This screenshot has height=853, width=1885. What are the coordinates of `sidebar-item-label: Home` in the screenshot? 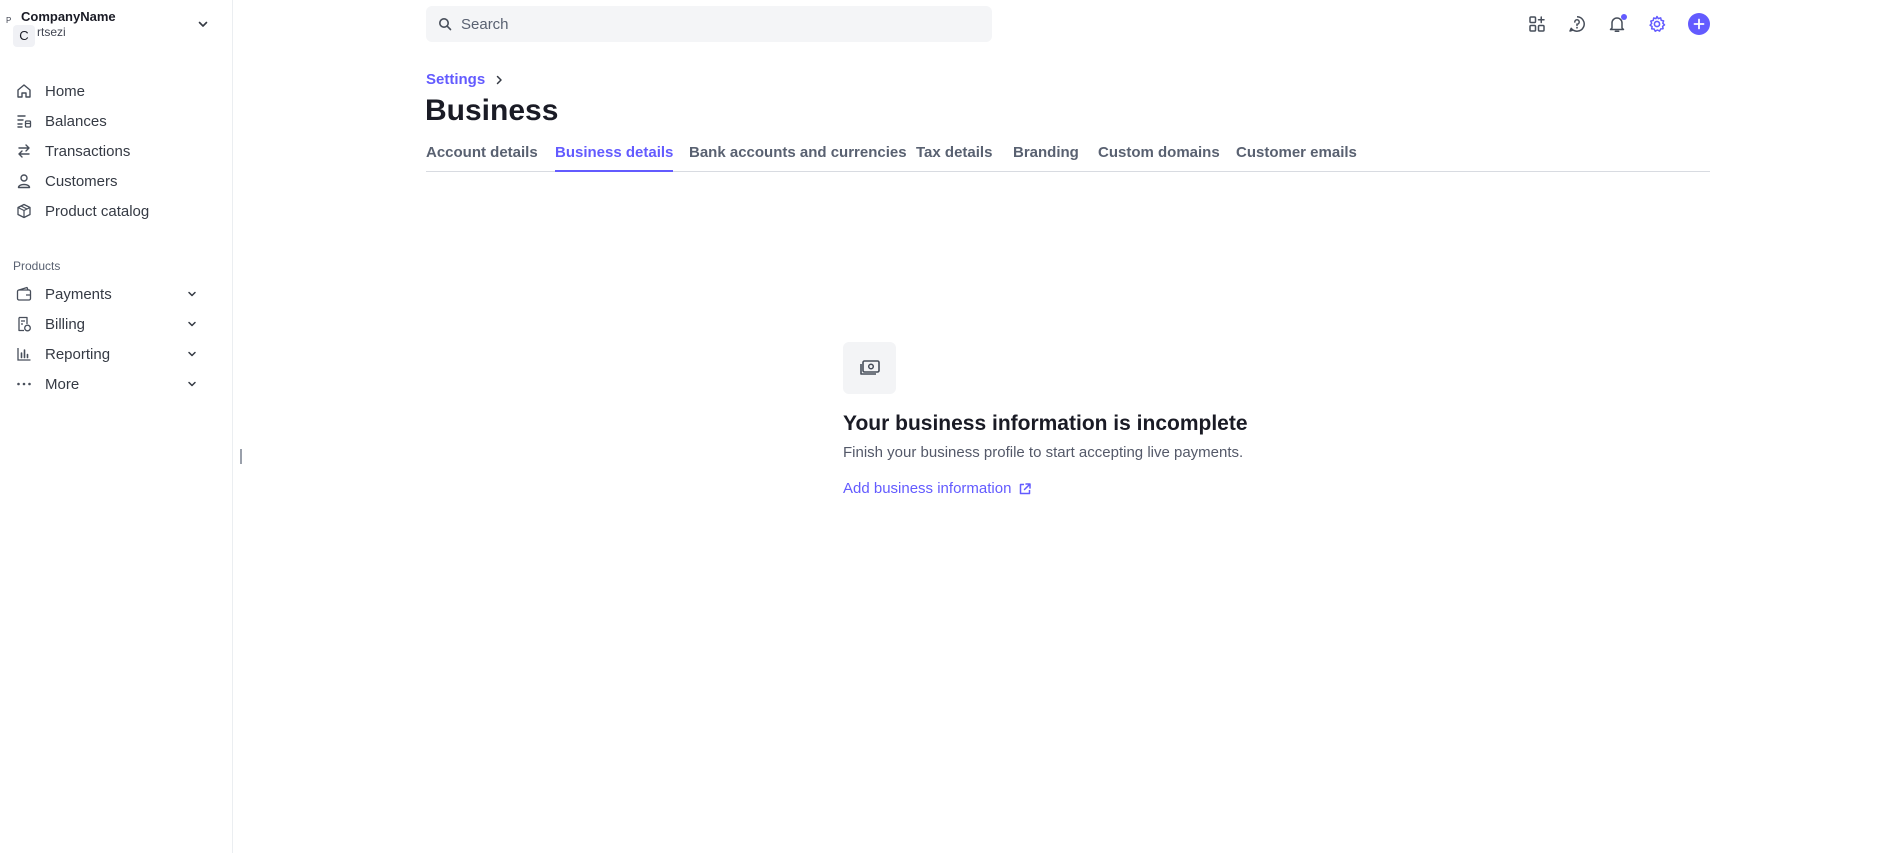 It's located at (65, 91).